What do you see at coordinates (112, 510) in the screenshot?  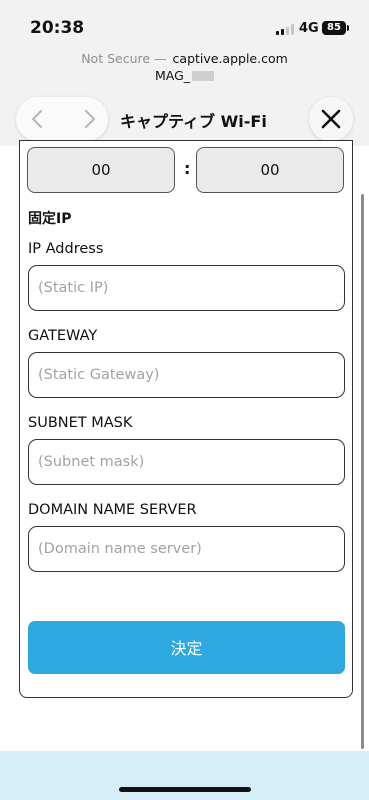 I see `dns-label: DOMAIN NAME SERVER` at bounding box center [112, 510].